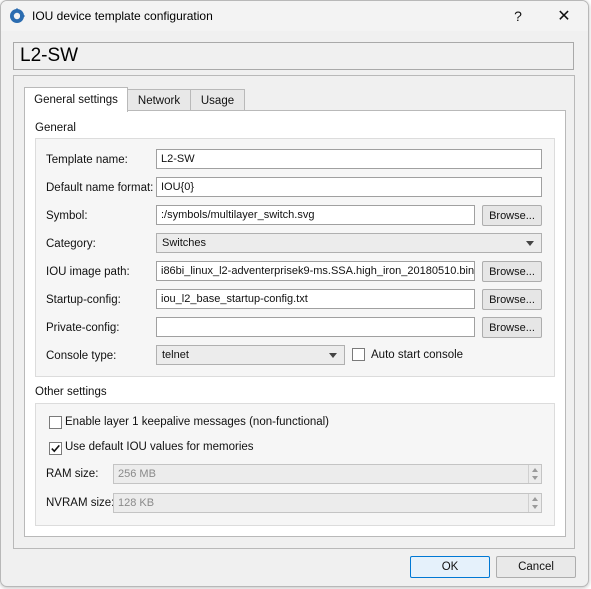 Image resolution: width=591 pixels, height=589 pixels. Describe the element at coordinates (315, 215) in the screenshot. I see `symbol-input: :/symbols/multilayer_switch.svg` at that location.